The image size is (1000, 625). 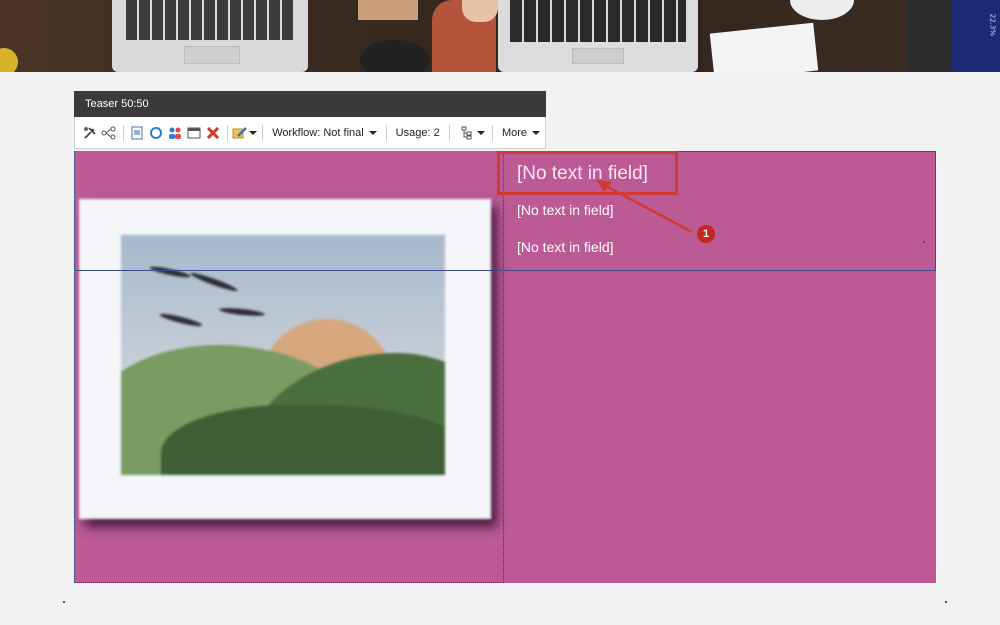 I want to click on callout-arrow, so click(x=644, y=207).